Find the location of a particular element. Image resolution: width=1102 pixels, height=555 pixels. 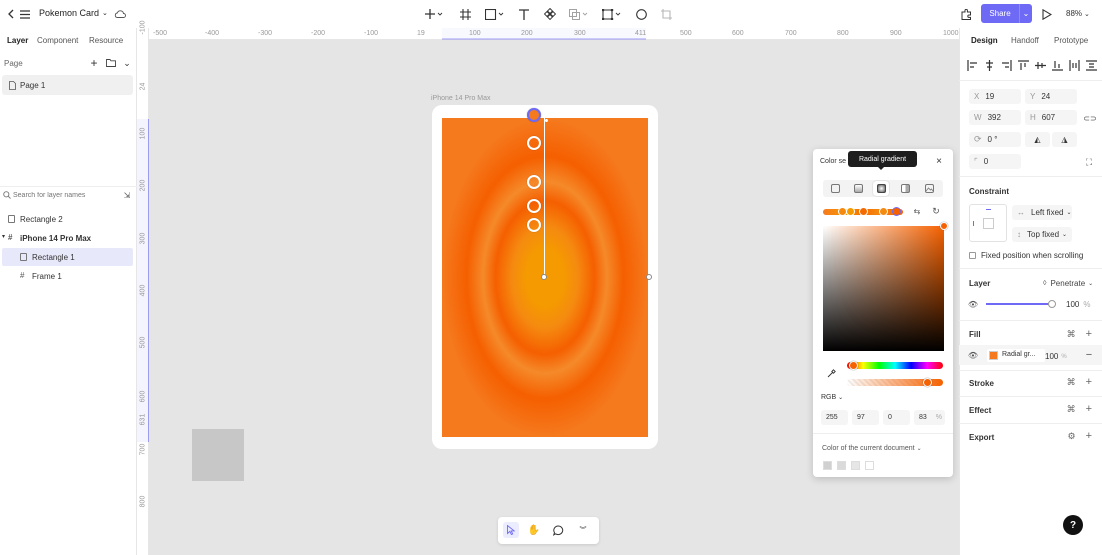

zoom-level: 88% ⌄ is located at coordinates (1078, 13).